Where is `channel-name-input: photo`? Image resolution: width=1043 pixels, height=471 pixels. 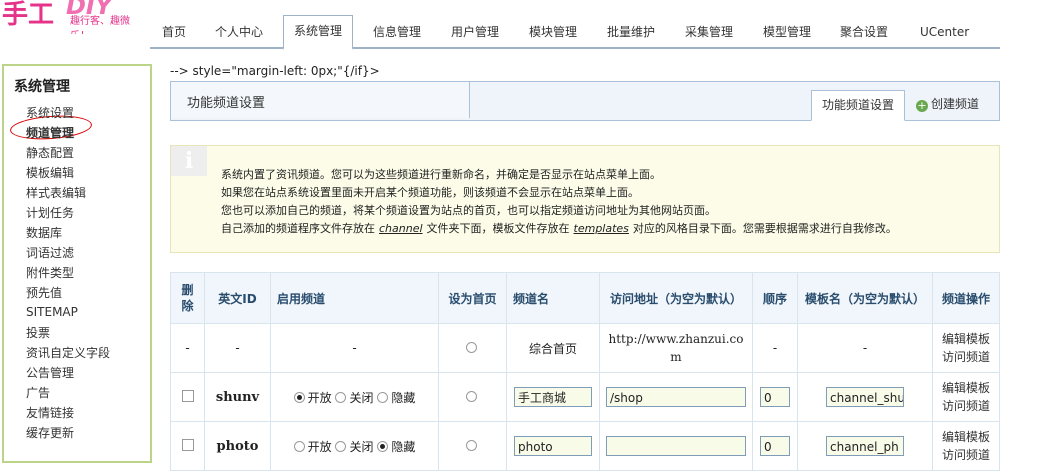
channel-name-input: photo is located at coordinates (553, 446).